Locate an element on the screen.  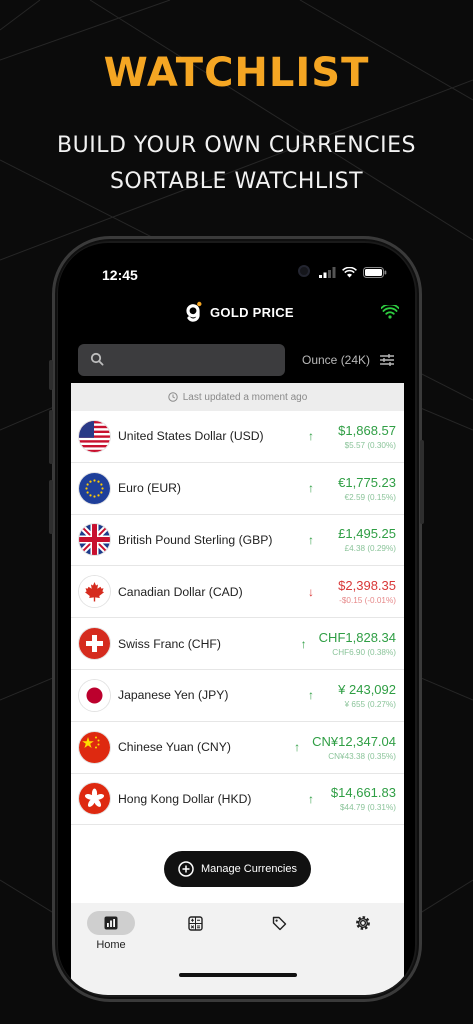
currency-row-eur: Euro (EUR) ↑ €1,775.23 €2.59 (0.15%) is located at coordinates (237, 489).